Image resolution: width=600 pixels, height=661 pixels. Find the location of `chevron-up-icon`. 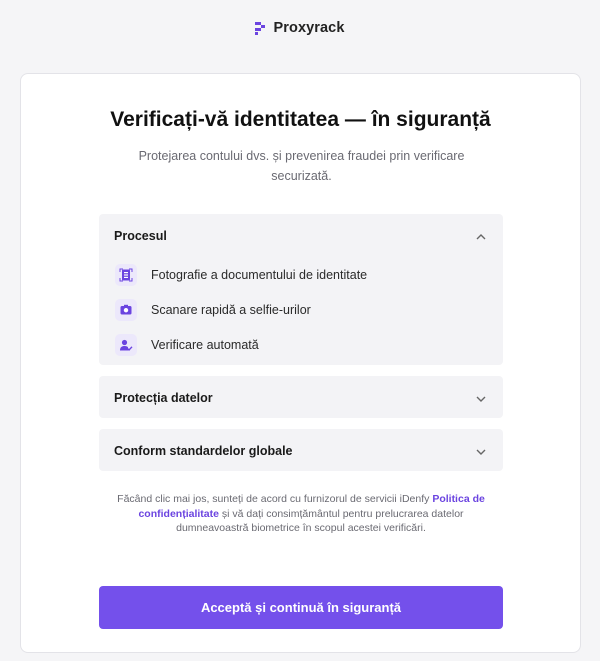

chevron-up-icon is located at coordinates (481, 236).